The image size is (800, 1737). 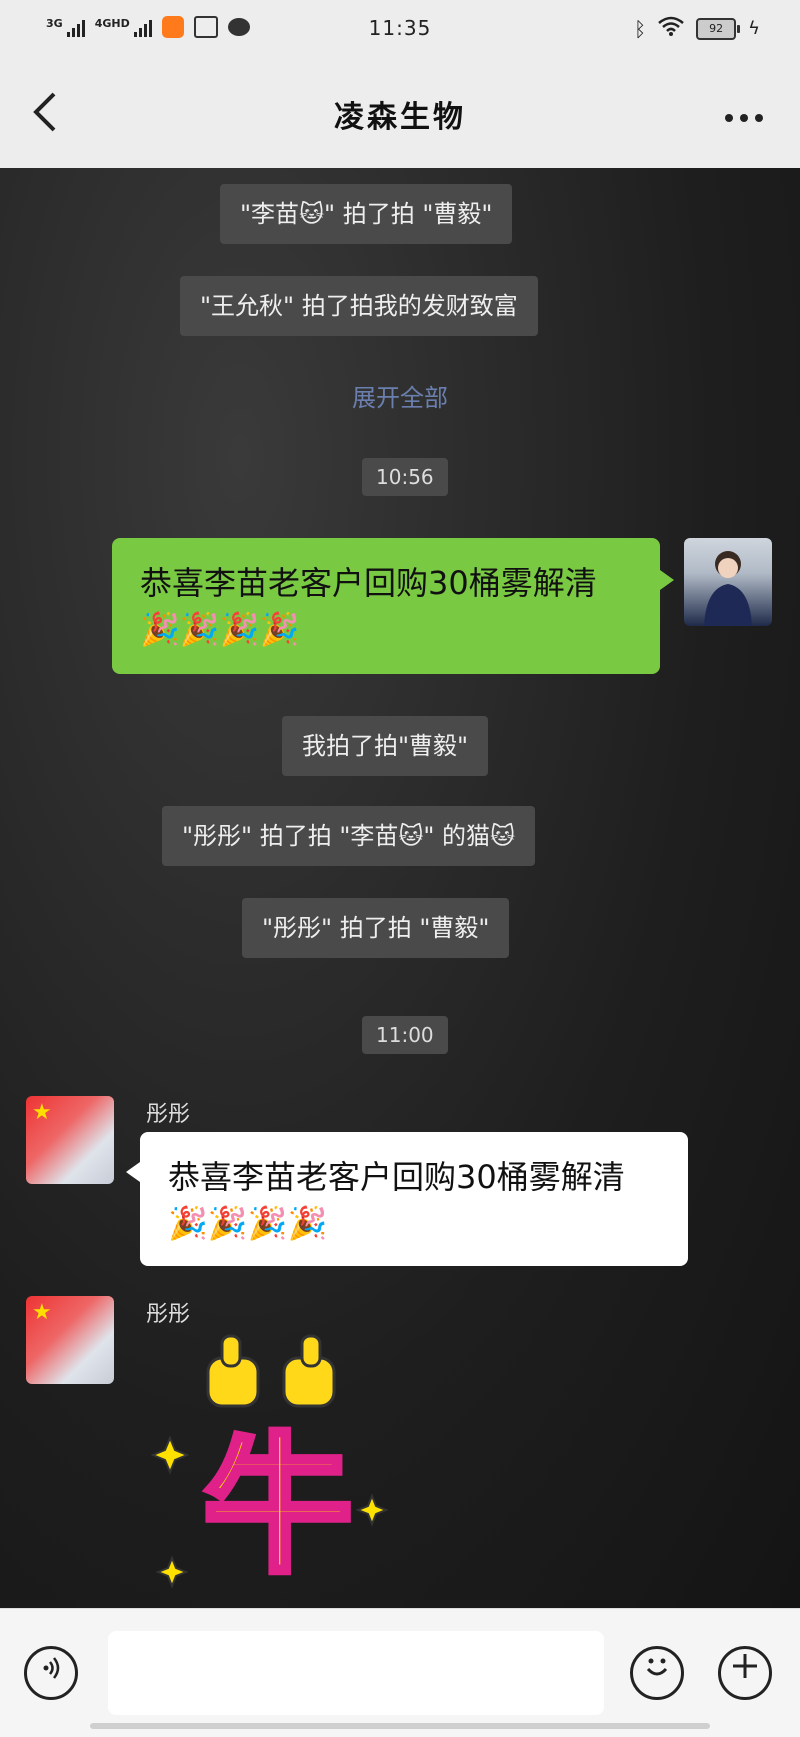 What do you see at coordinates (405, 1035) in the screenshot?
I see `timestamp: 11:00` at bounding box center [405, 1035].